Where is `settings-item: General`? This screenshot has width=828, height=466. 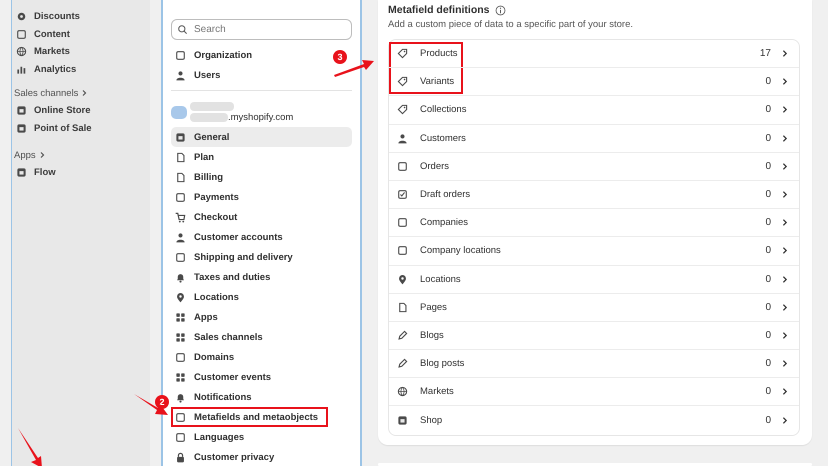
settings-item: General is located at coordinates (261, 137).